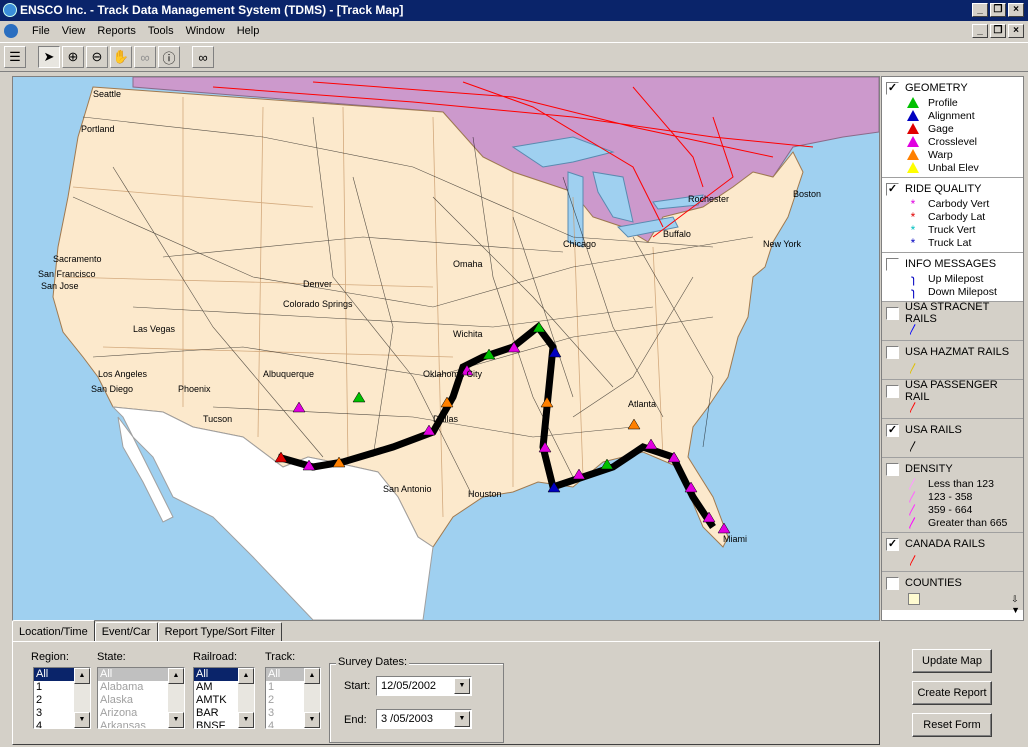 Image resolution: width=1028 pixels, height=747 pixels. Describe the element at coordinates (945, 544) in the screenshot. I see `canada-rails-label: CANADA RAILS` at that location.